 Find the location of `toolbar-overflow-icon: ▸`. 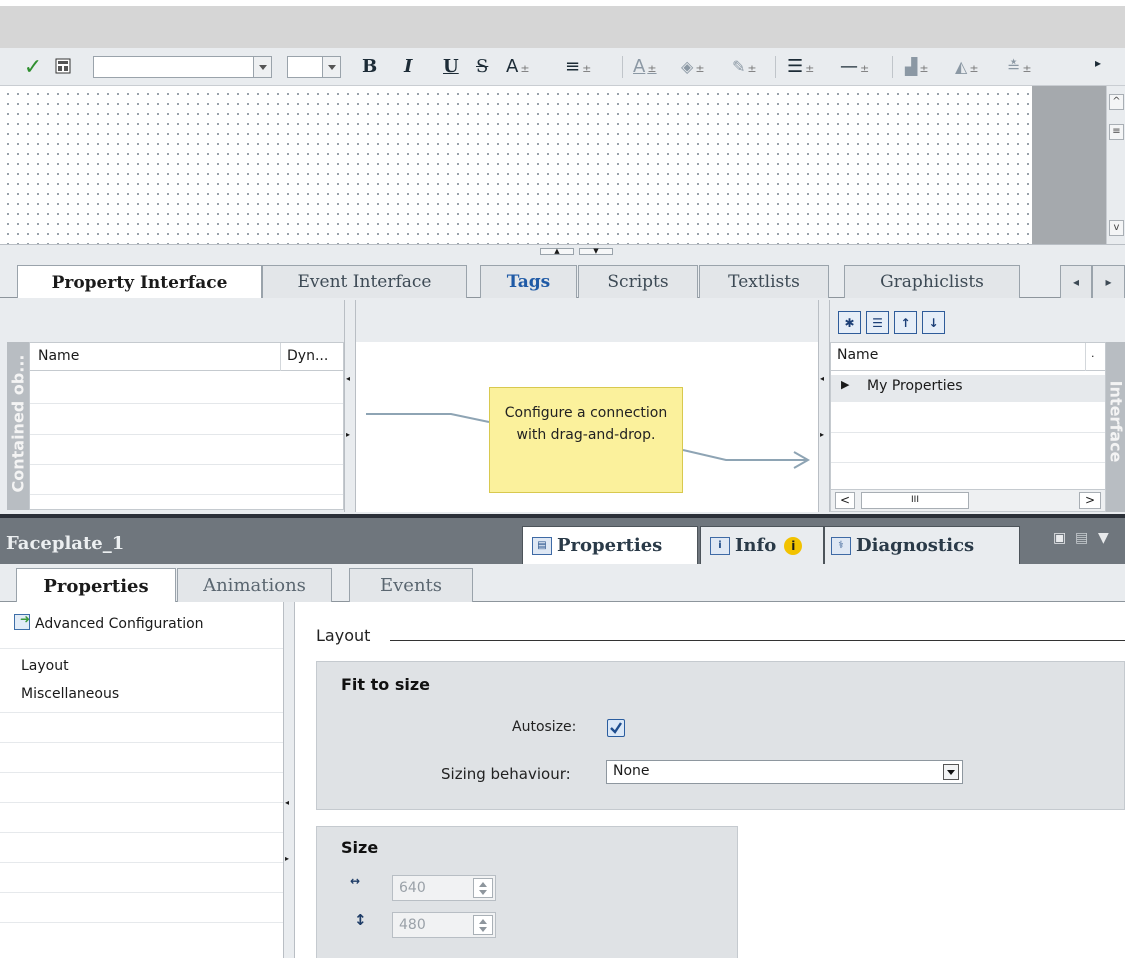

toolbar-overflow-icon: ▸ is located at coordinates (1098, 63).